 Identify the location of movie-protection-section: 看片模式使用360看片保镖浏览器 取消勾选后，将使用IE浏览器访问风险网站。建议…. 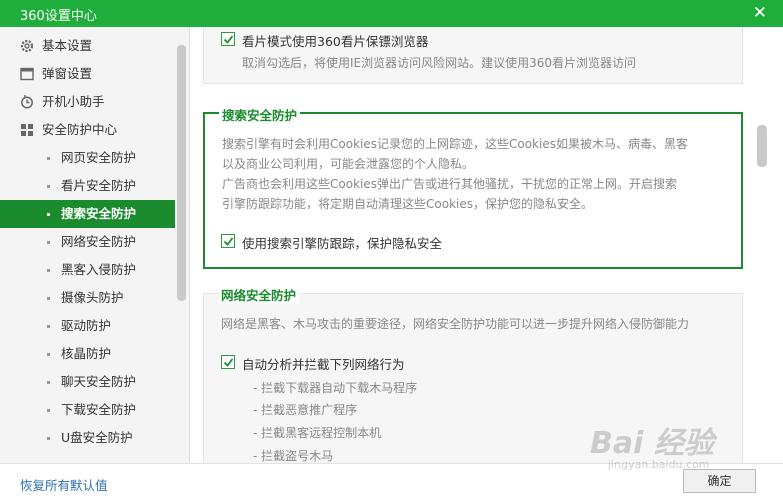
(473, 55).